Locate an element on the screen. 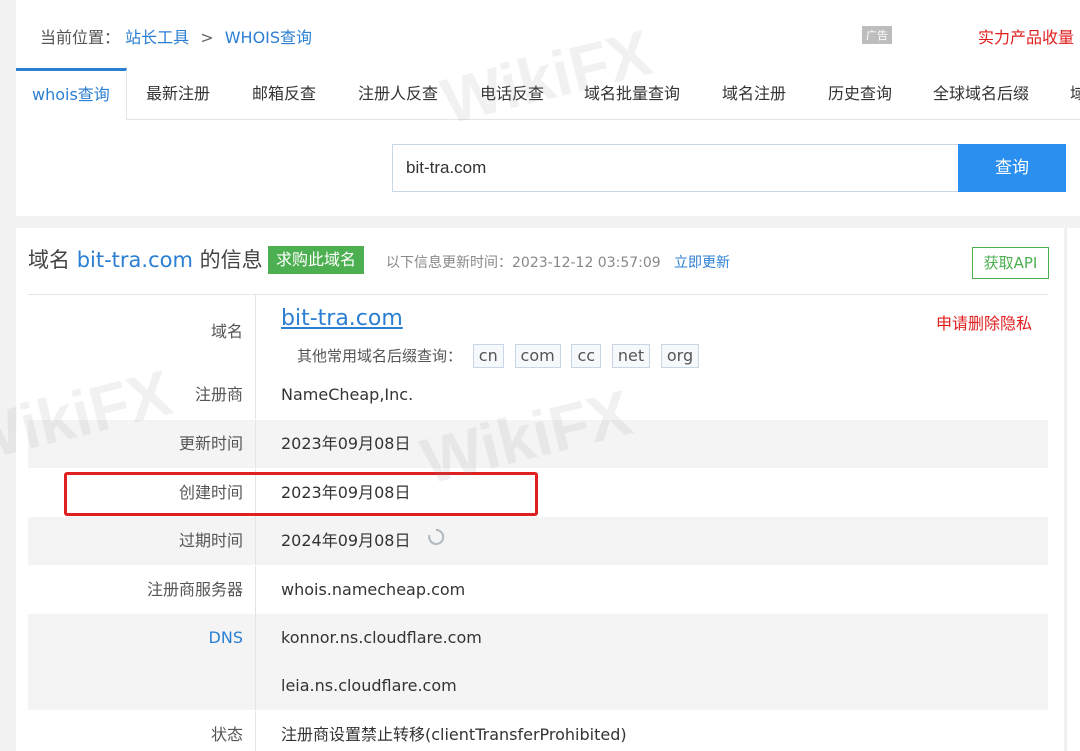 The width and height of the screenshot is (1080, 751). row-label: DNS is located at coordinates (142, 638).